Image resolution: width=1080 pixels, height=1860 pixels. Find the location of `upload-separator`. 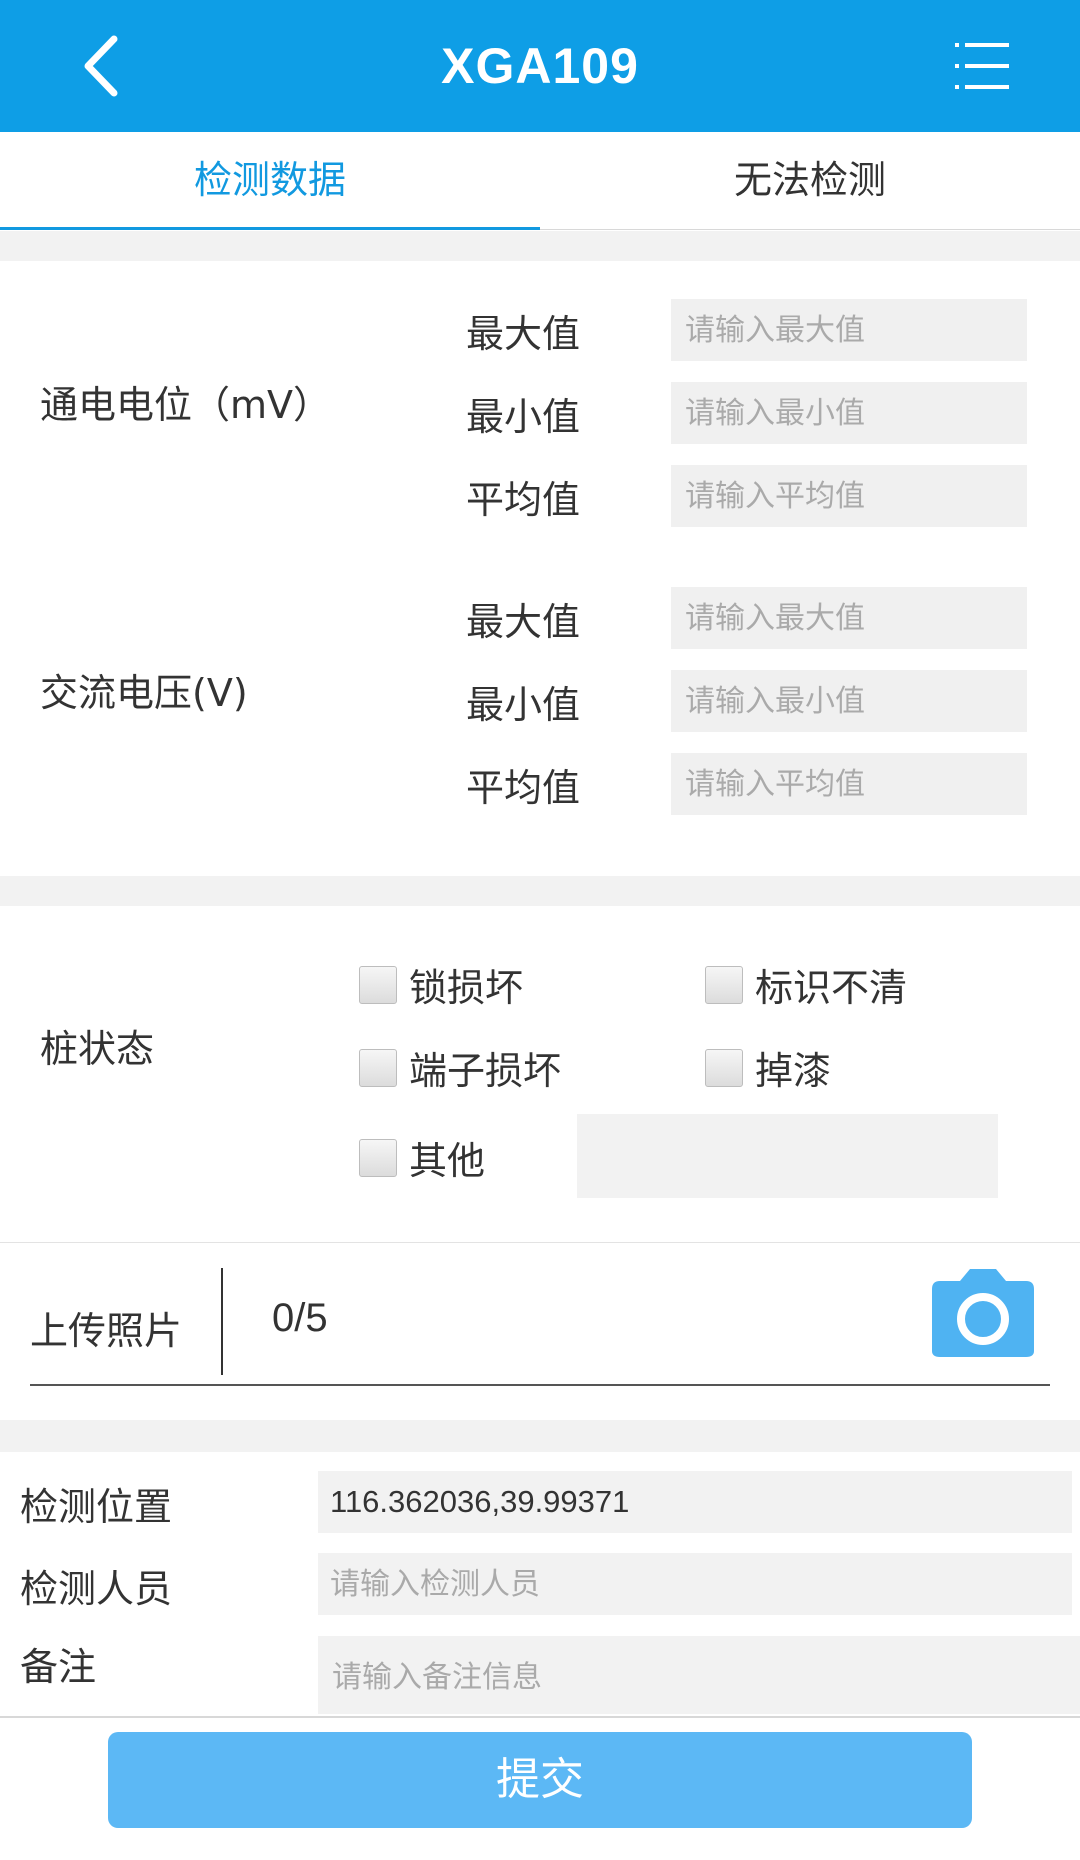

upload-separator is located at coordinates (222, 1321).